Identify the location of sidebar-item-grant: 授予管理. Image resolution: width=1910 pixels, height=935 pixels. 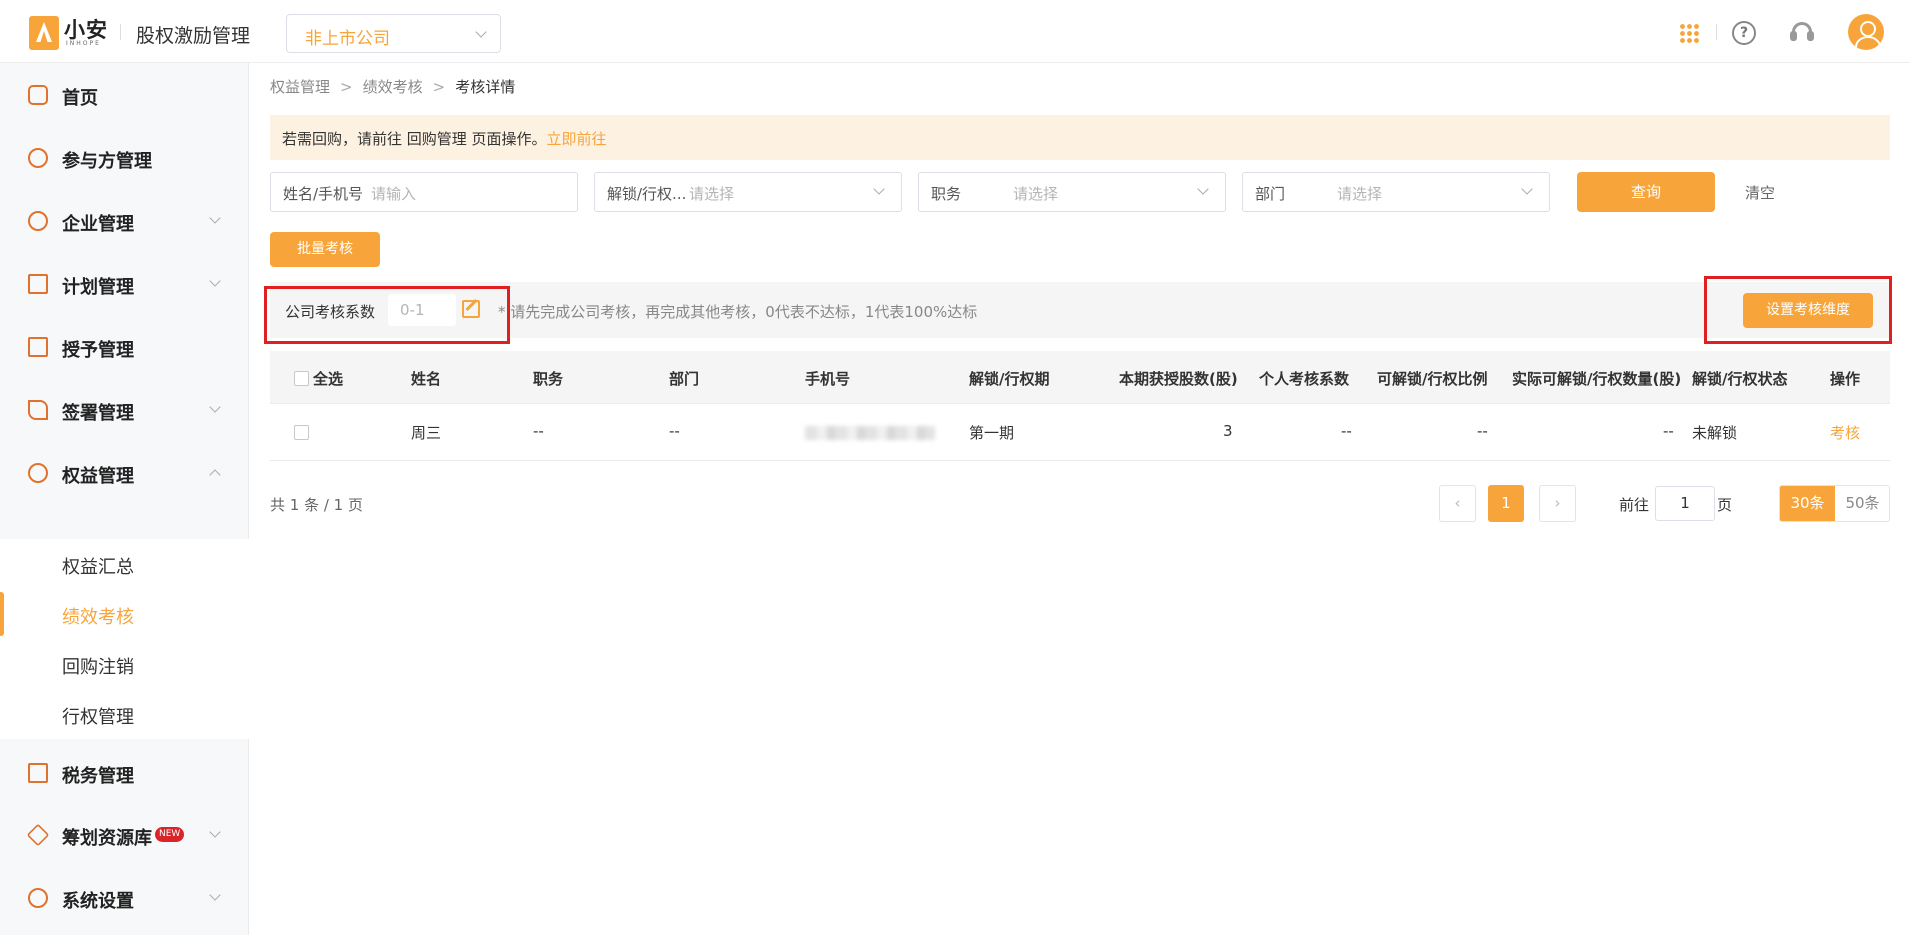
(124, 347).